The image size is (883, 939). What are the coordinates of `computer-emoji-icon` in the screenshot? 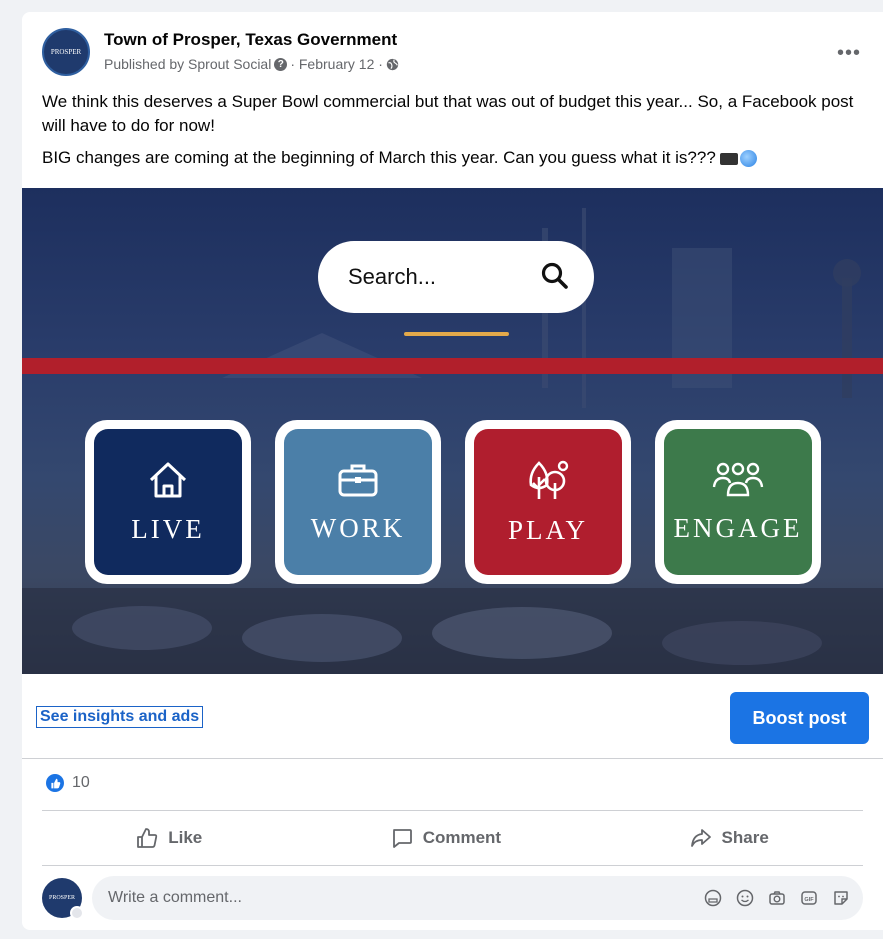 It's located at (728, 158).